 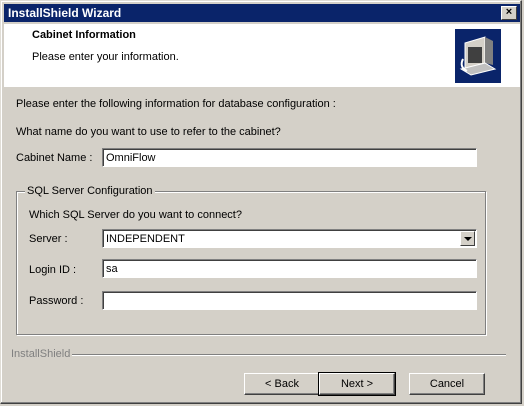 What do you see at coordinates (282, 384) in the screenshot?
I see `back-button: < Back` at bounding box center [282, 384].